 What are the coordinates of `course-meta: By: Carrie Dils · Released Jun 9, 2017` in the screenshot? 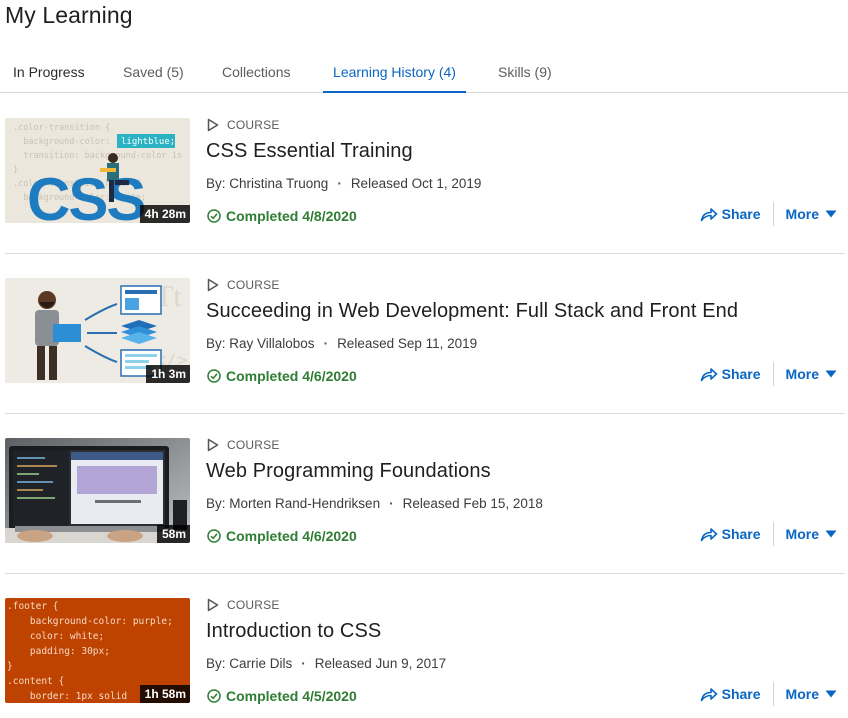 It's located at (326, 663).